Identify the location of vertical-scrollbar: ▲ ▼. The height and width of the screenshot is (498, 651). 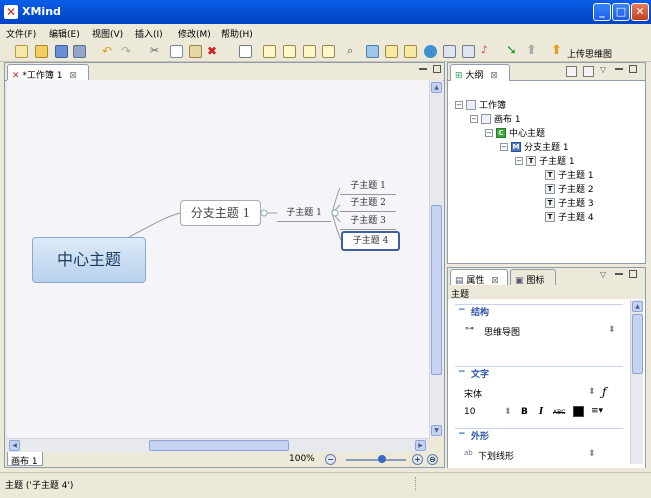
(436, 259).